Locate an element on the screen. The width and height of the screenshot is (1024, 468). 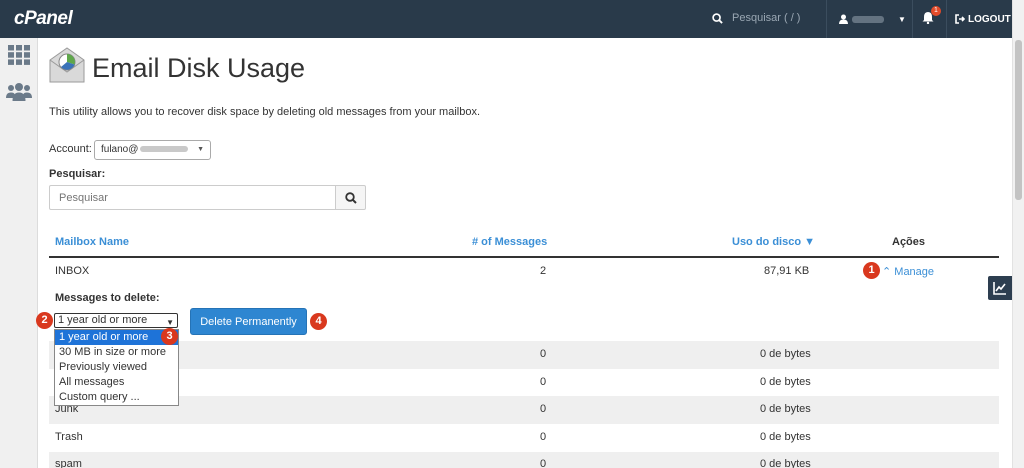
user-menu: ▼ is located at coordinates (869, 19).